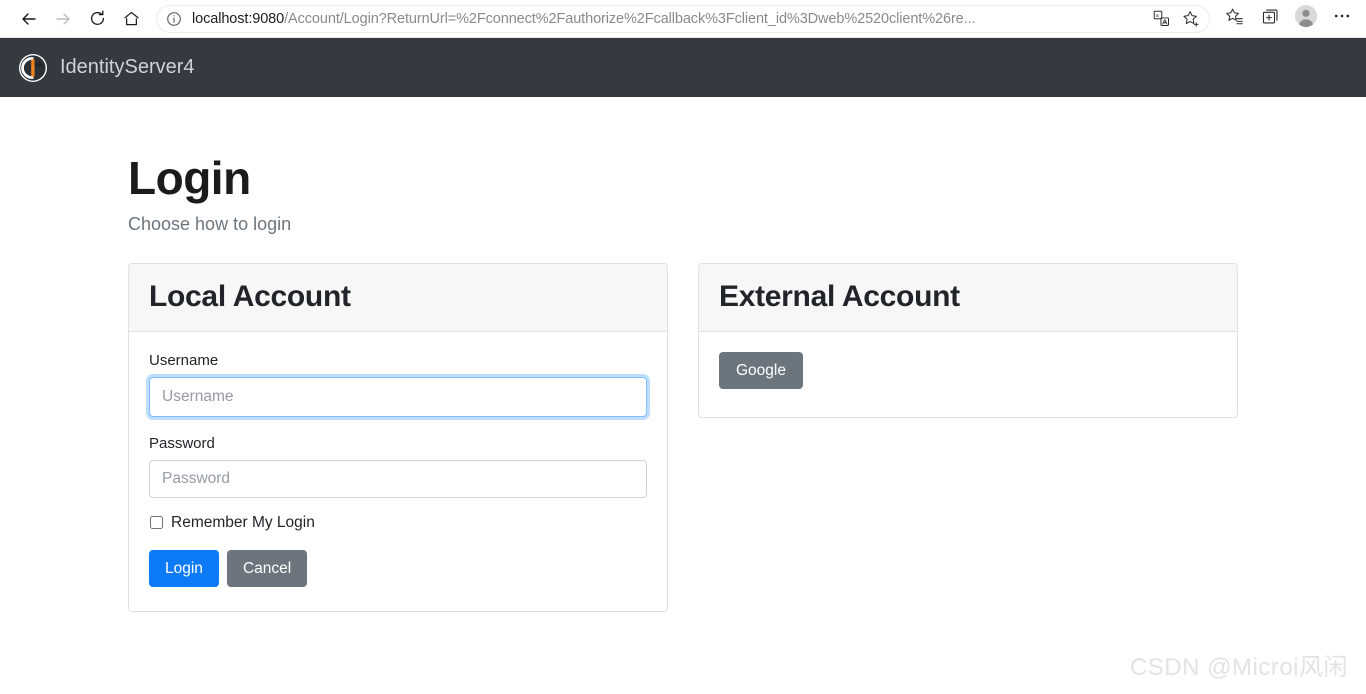 This screenshot has height=694, width=1366. Describe the element at coordinates (1161, 19) in the screenshot. I see `translate-icon: a` at that location.